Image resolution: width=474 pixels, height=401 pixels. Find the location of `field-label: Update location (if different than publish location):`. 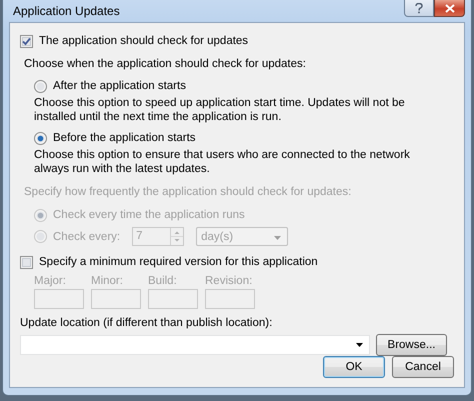

field-label: Update location (if different than publish location): is located at coordinates (146, 323).